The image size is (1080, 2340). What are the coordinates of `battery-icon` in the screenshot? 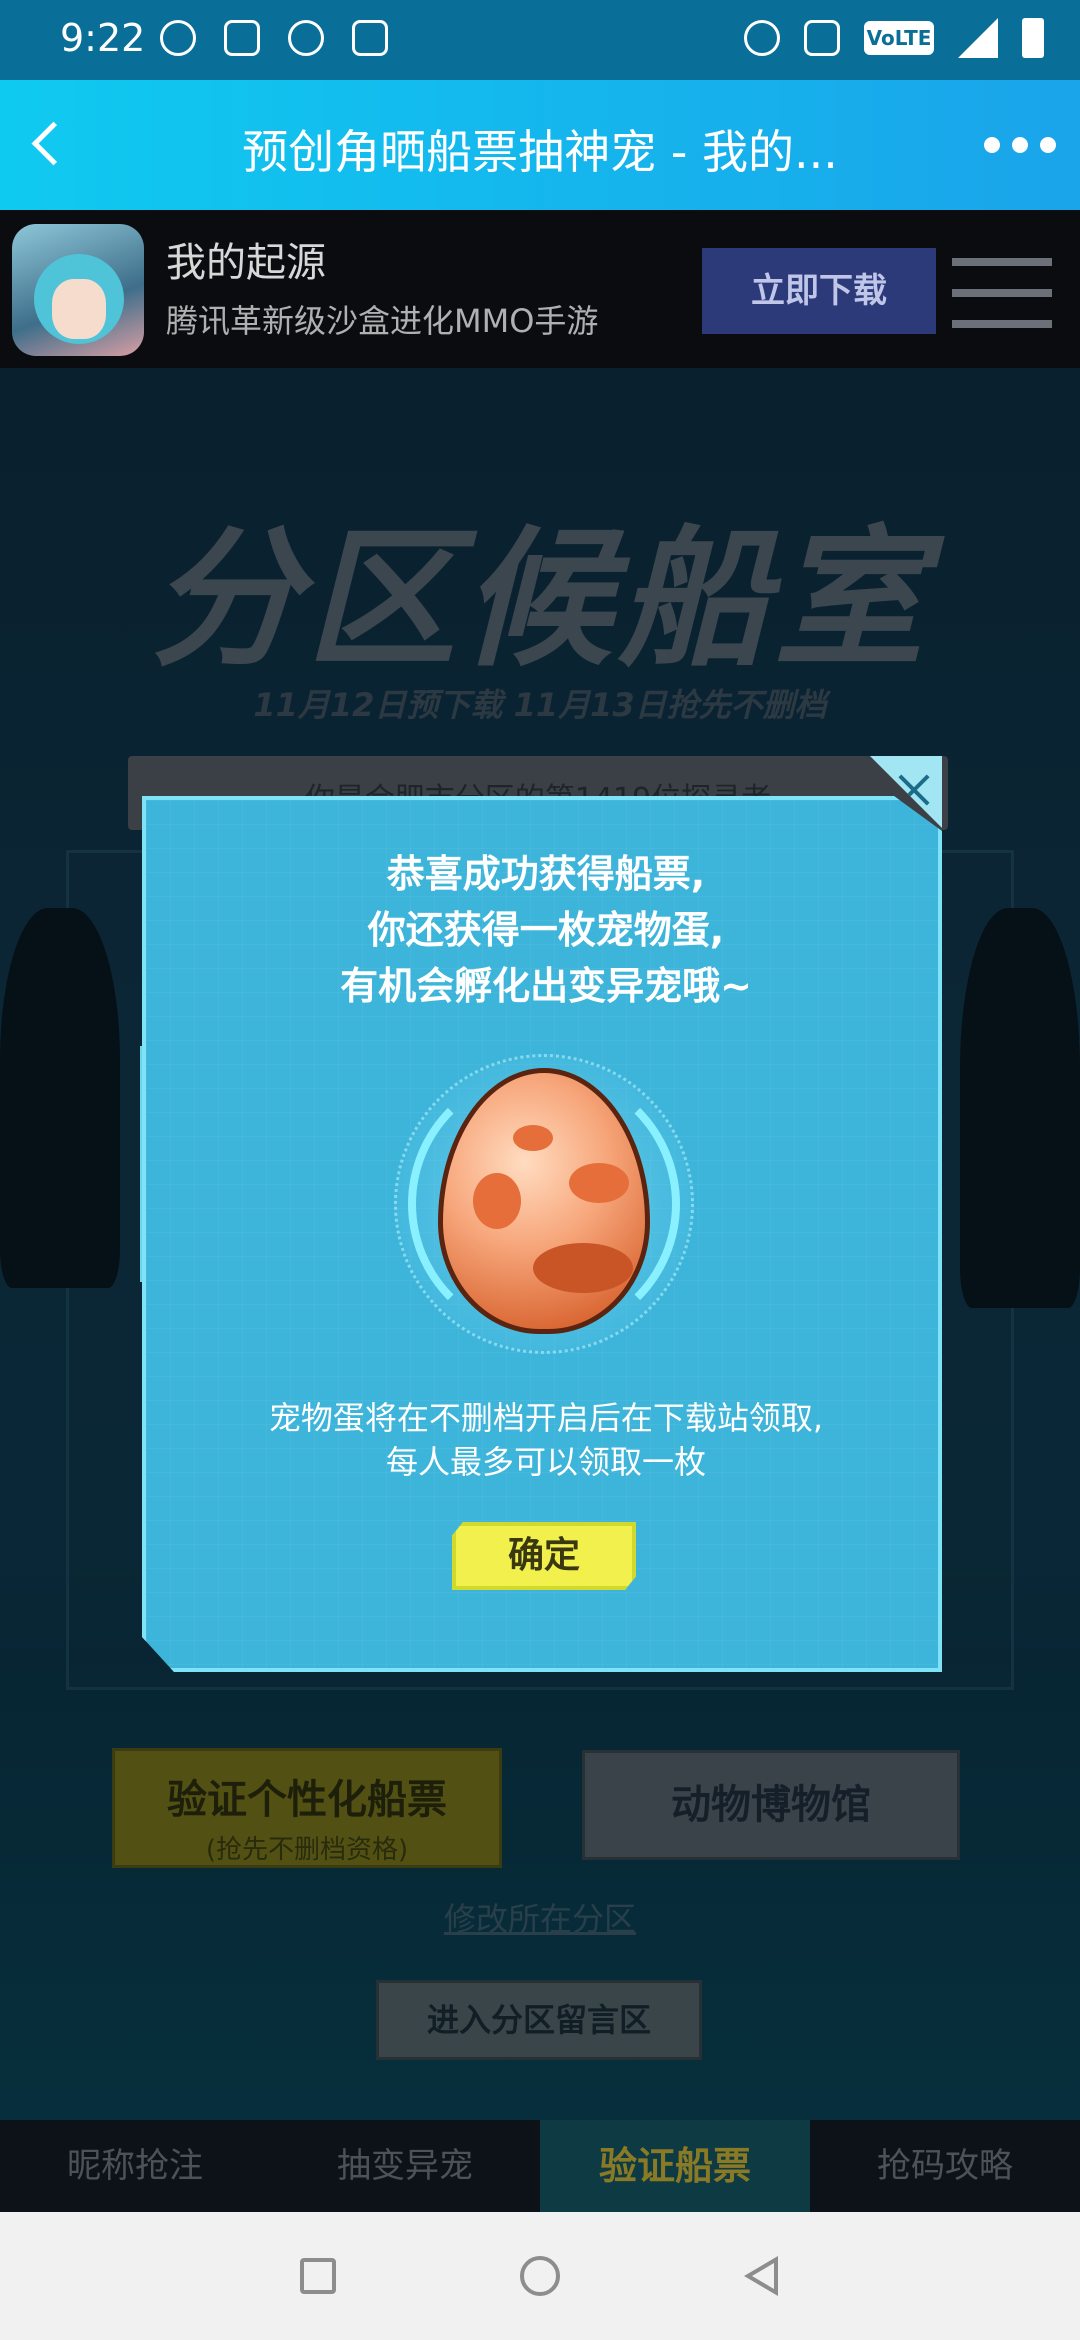 It's located at (1033, 38).